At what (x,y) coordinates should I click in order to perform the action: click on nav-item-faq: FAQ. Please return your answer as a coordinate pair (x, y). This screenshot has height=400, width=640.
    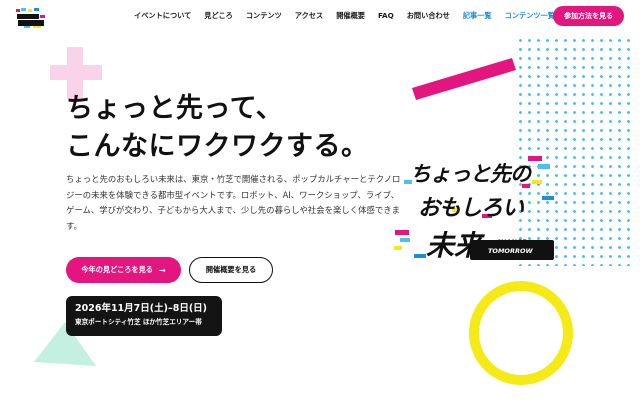
    Looking at the image, I should click on (386, 16).